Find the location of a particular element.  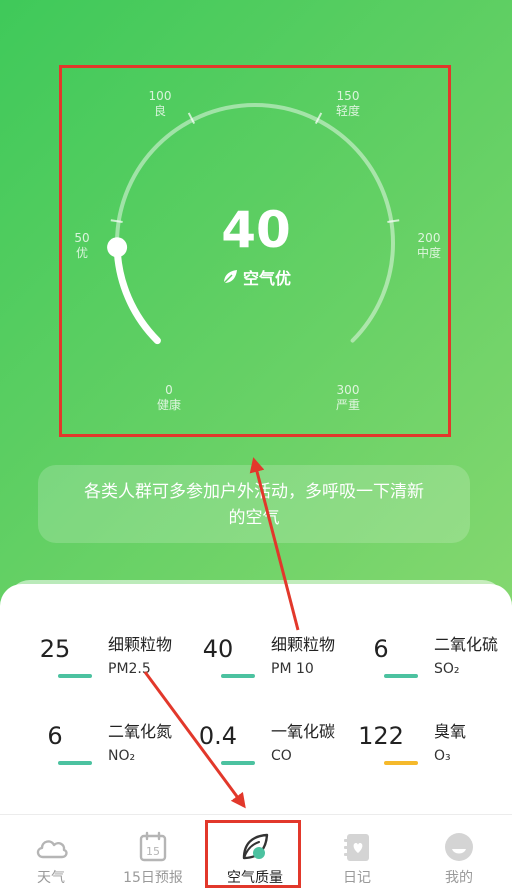

tab-15day-forecast: 15 15日预报 is located at coordinates (153, 853).